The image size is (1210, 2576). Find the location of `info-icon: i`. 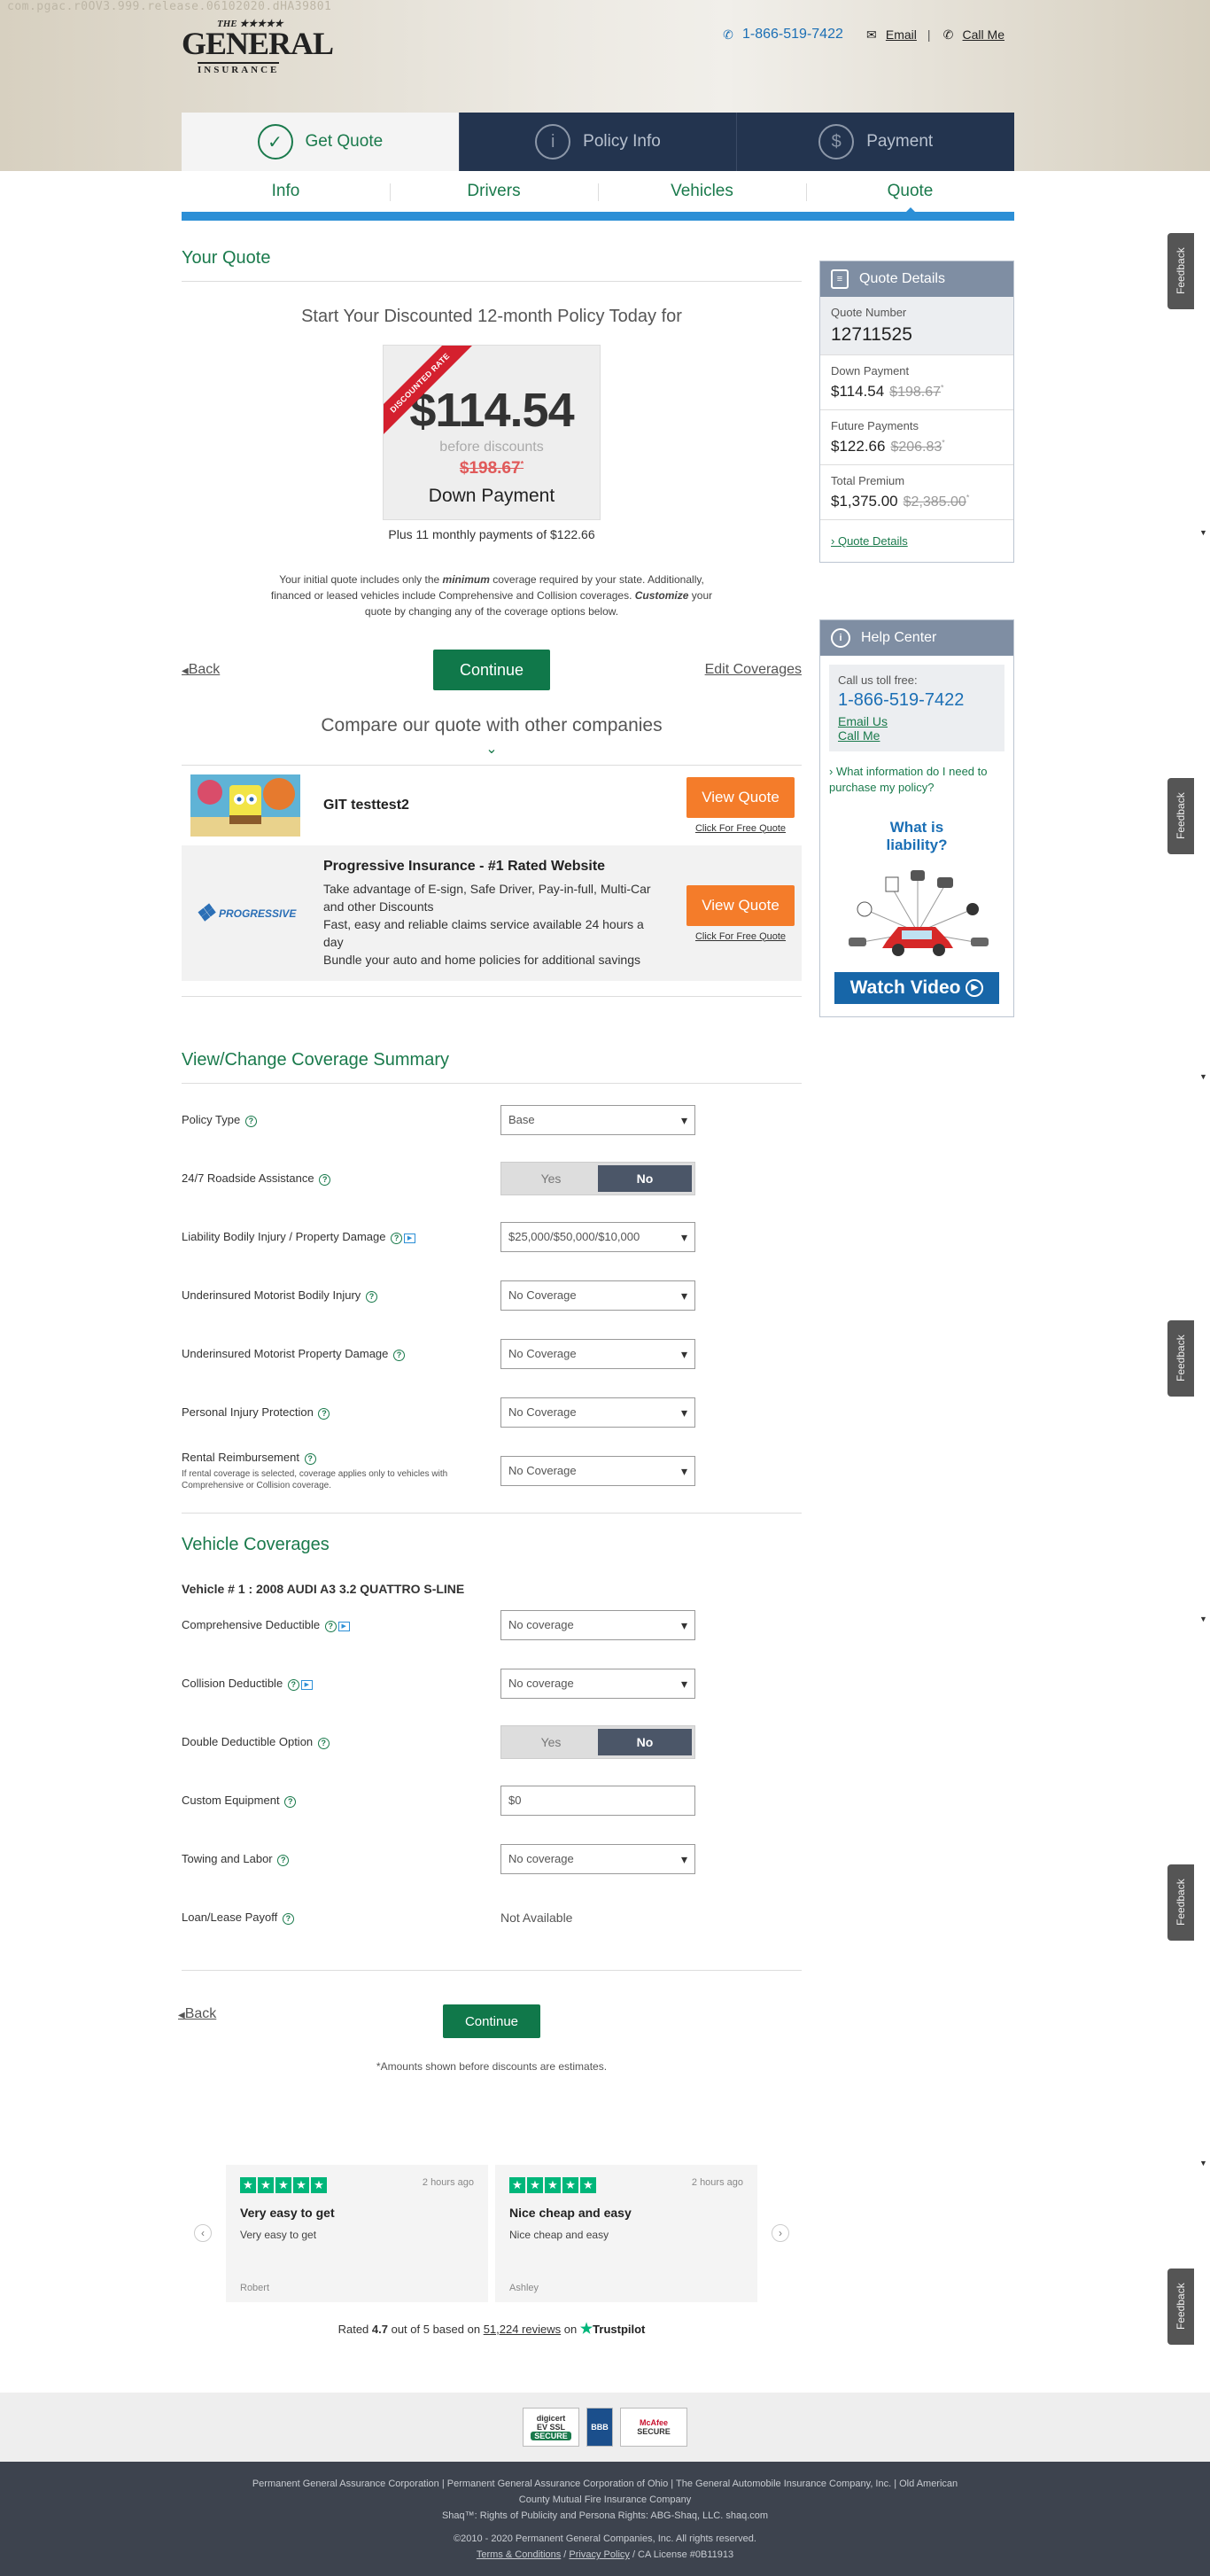

info-icon: i is located at coordinates (553, 142).